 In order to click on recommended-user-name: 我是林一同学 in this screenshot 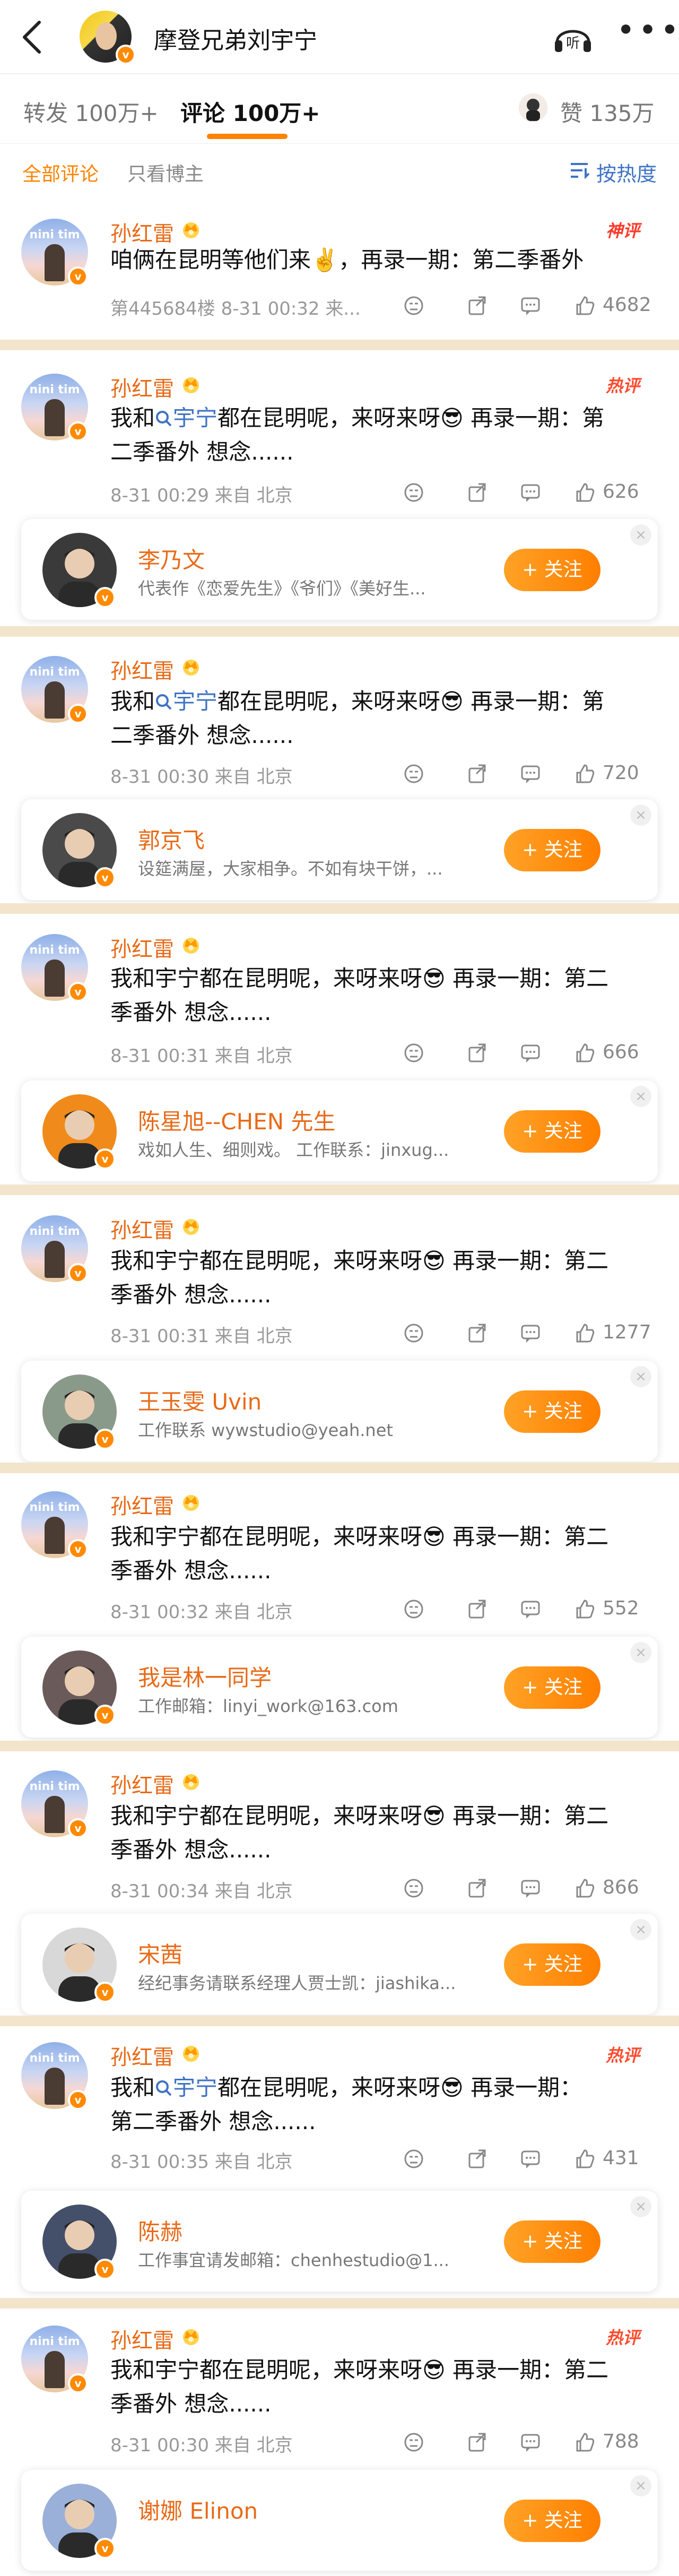, I will do `click(205, 1676)`.